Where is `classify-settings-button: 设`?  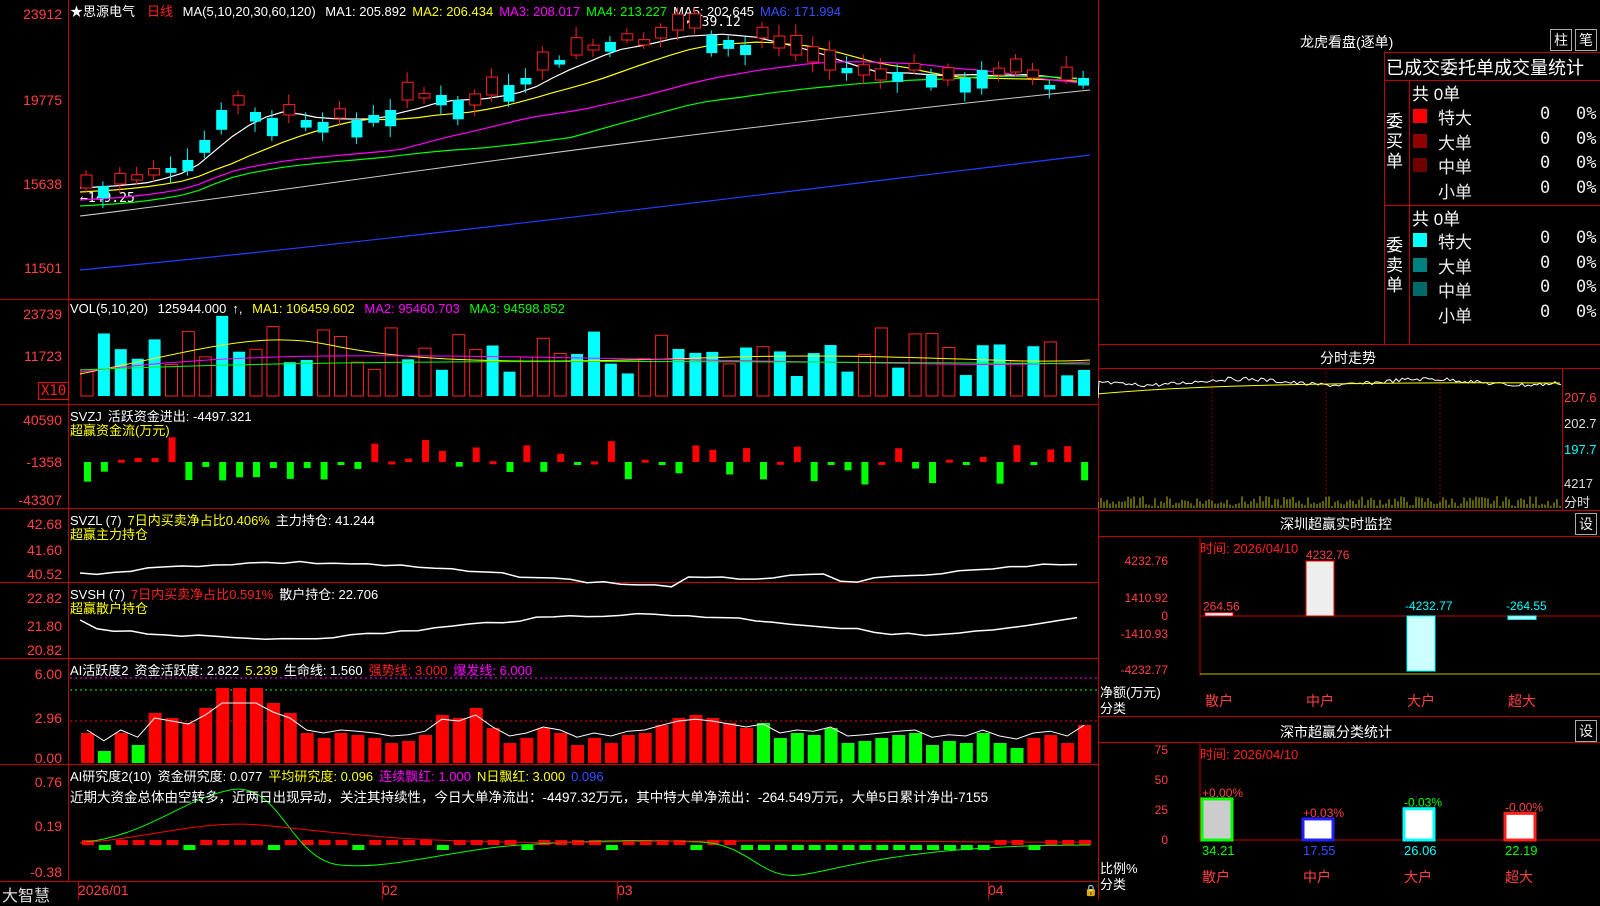
classify-settings-button: 设 is located at coordinates (1586, 731).